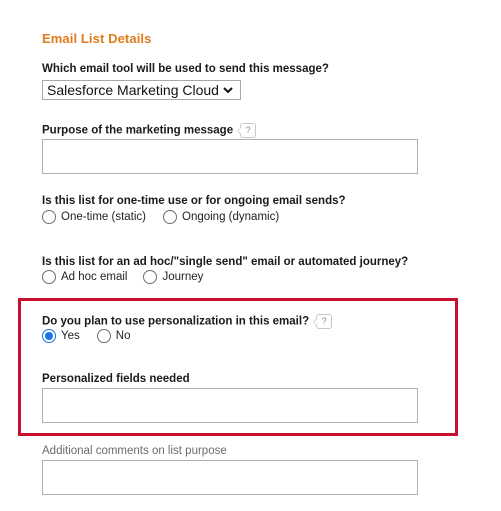 The height and width of the screenshot is (511, 501). I want to click on additional-comments-textarea, so click(230, 477).